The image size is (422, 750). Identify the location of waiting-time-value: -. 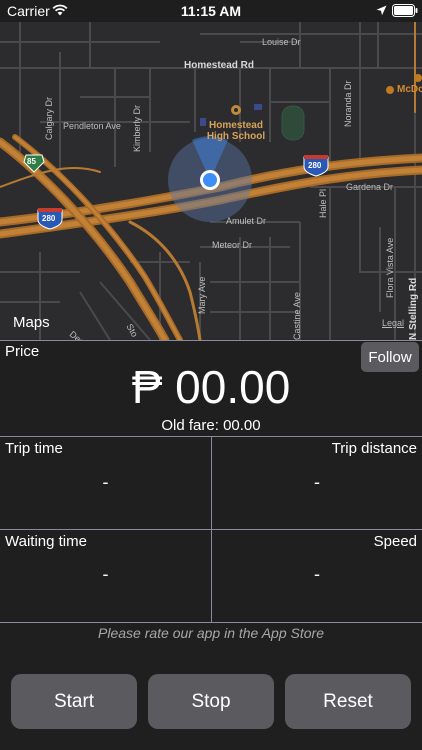
(105, 574).